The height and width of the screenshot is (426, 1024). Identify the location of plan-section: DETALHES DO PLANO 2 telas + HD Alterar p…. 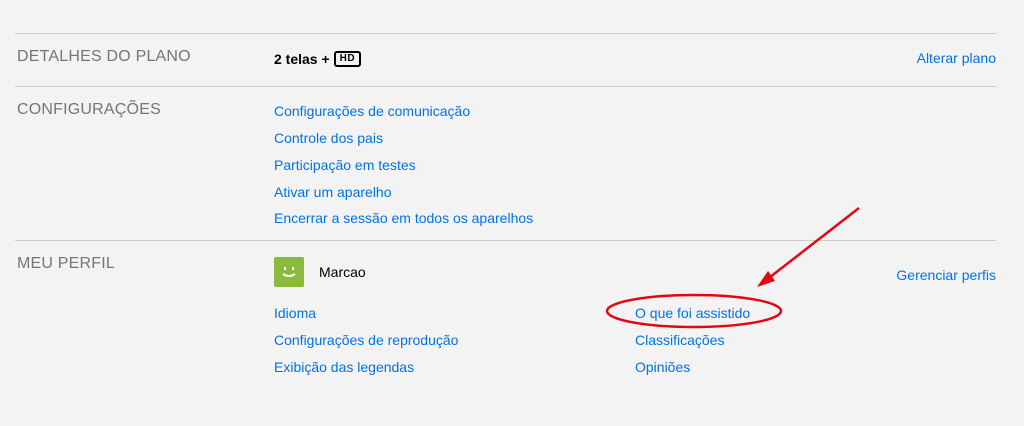
(505, 60).